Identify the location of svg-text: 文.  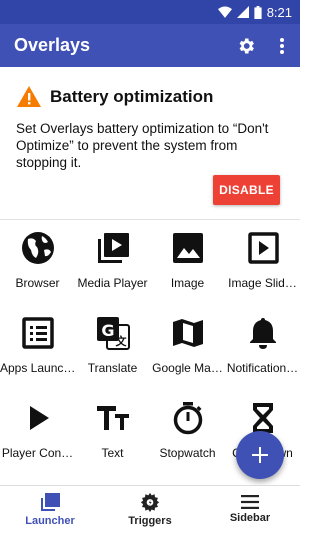
(121, 341).